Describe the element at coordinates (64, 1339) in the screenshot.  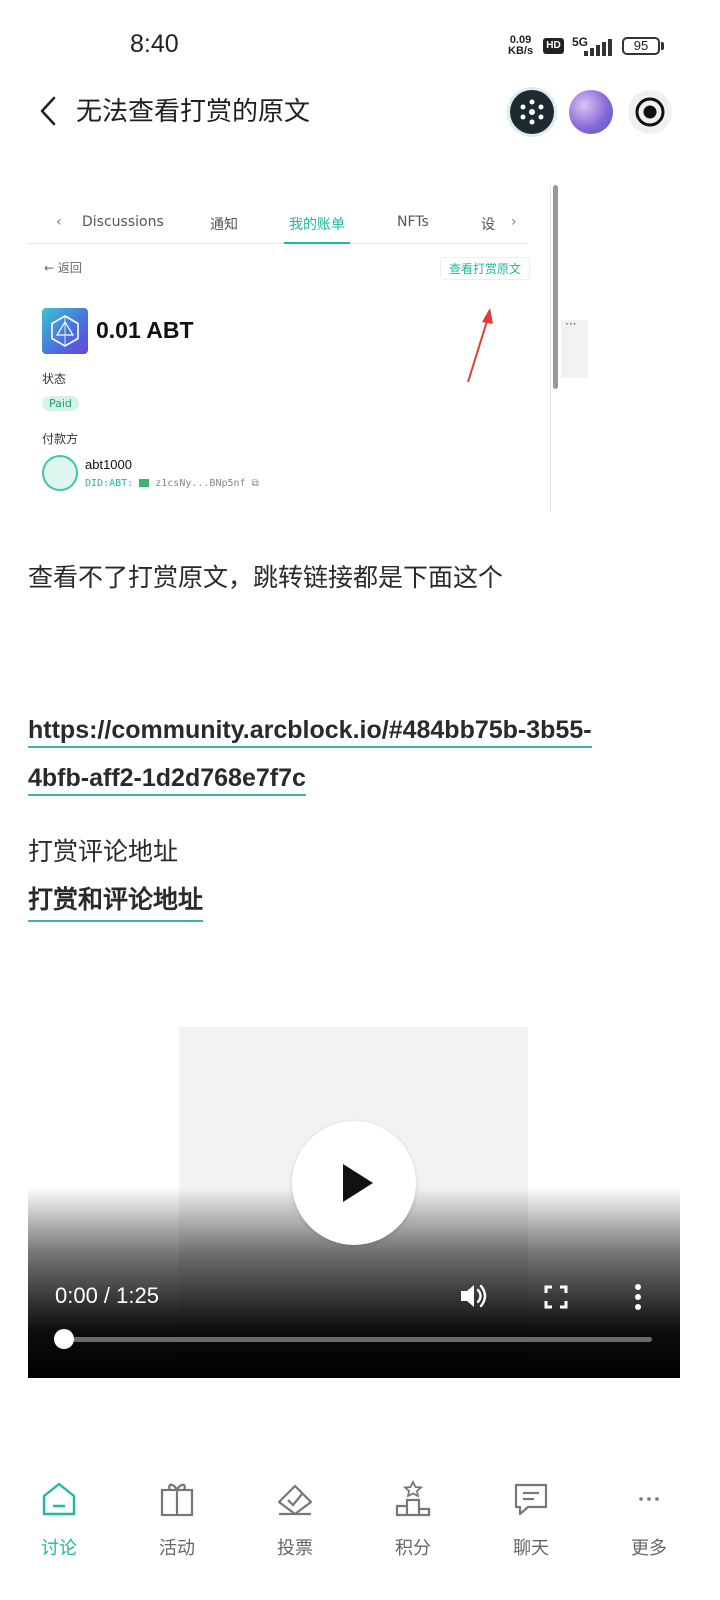
I see `video-progress-knob` at that location.